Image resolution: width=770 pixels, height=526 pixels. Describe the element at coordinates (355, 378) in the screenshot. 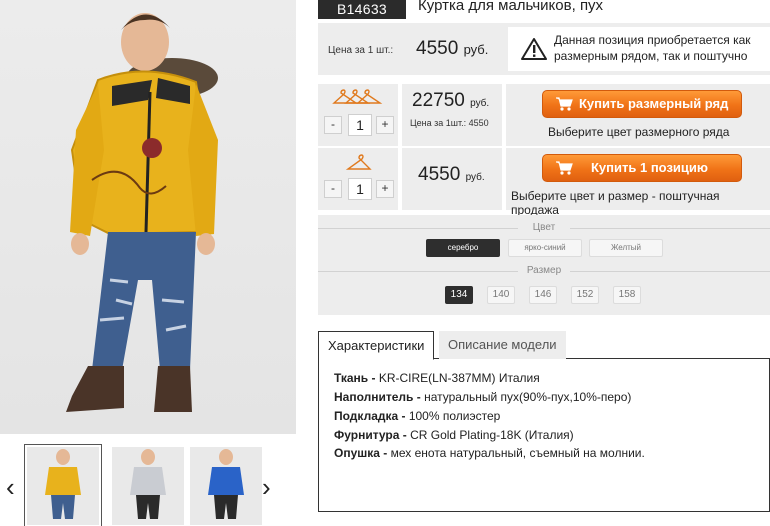

I see `spec-fabric-key: Ткань -` at that location.